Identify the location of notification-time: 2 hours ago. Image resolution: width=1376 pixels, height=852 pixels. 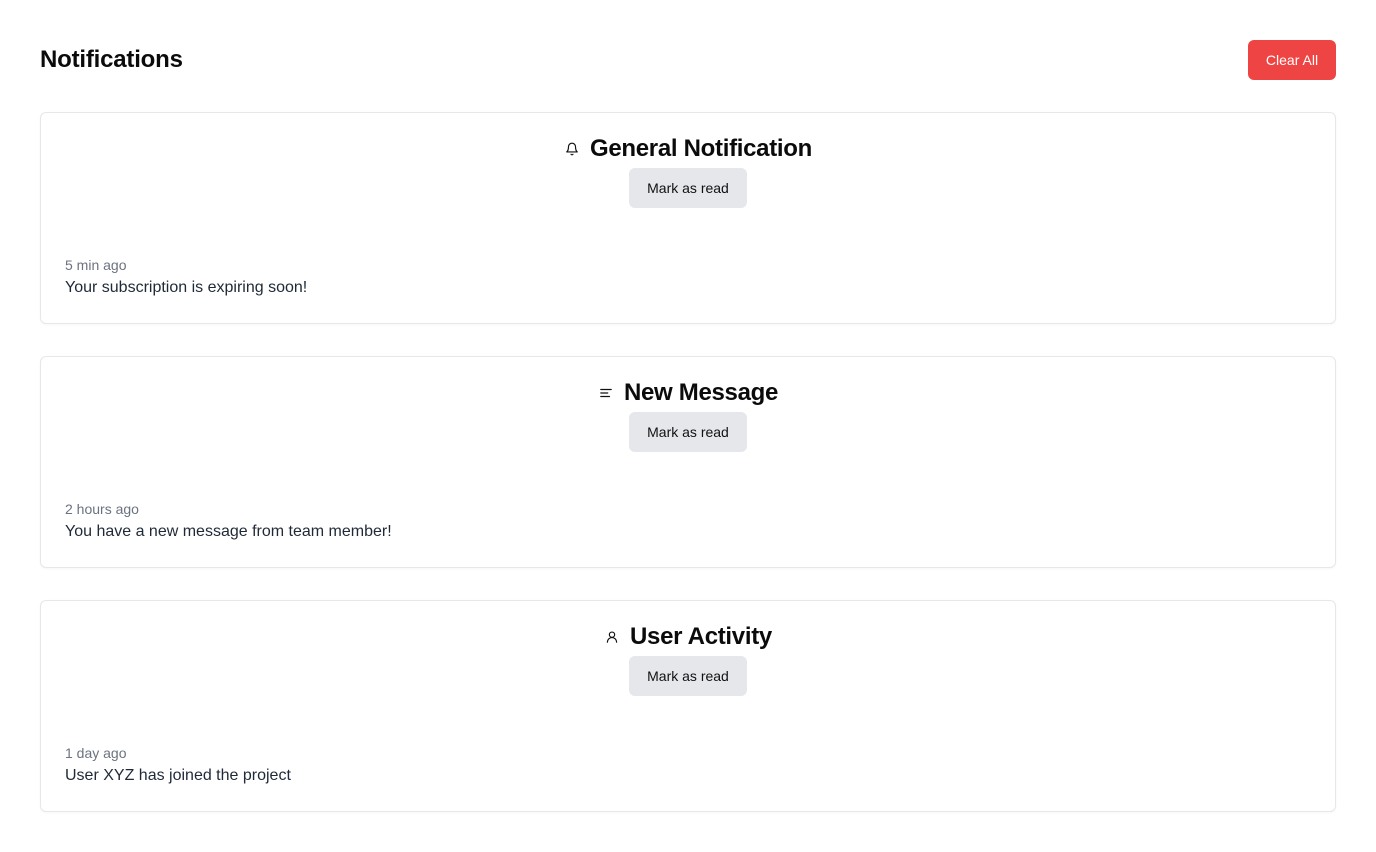
(102, 509).